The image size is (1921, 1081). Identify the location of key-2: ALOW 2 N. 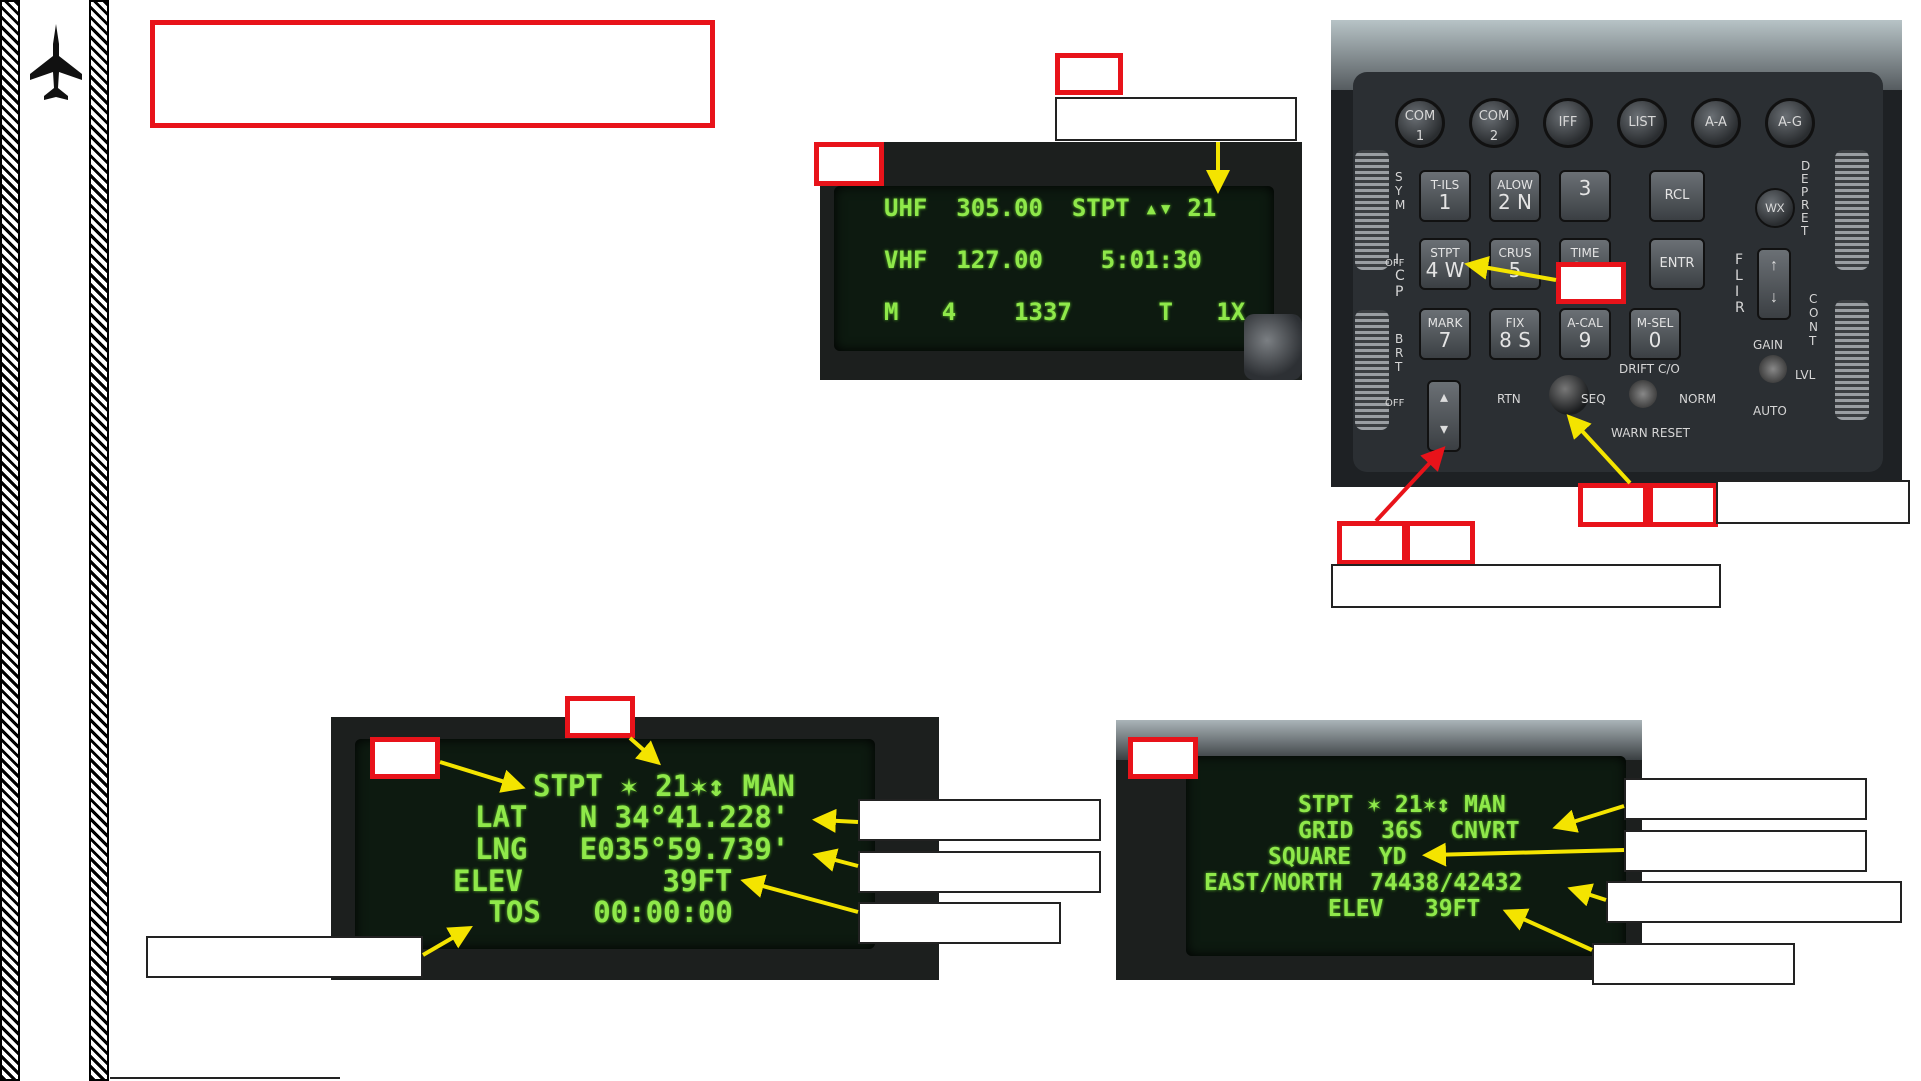
(1515, 196).